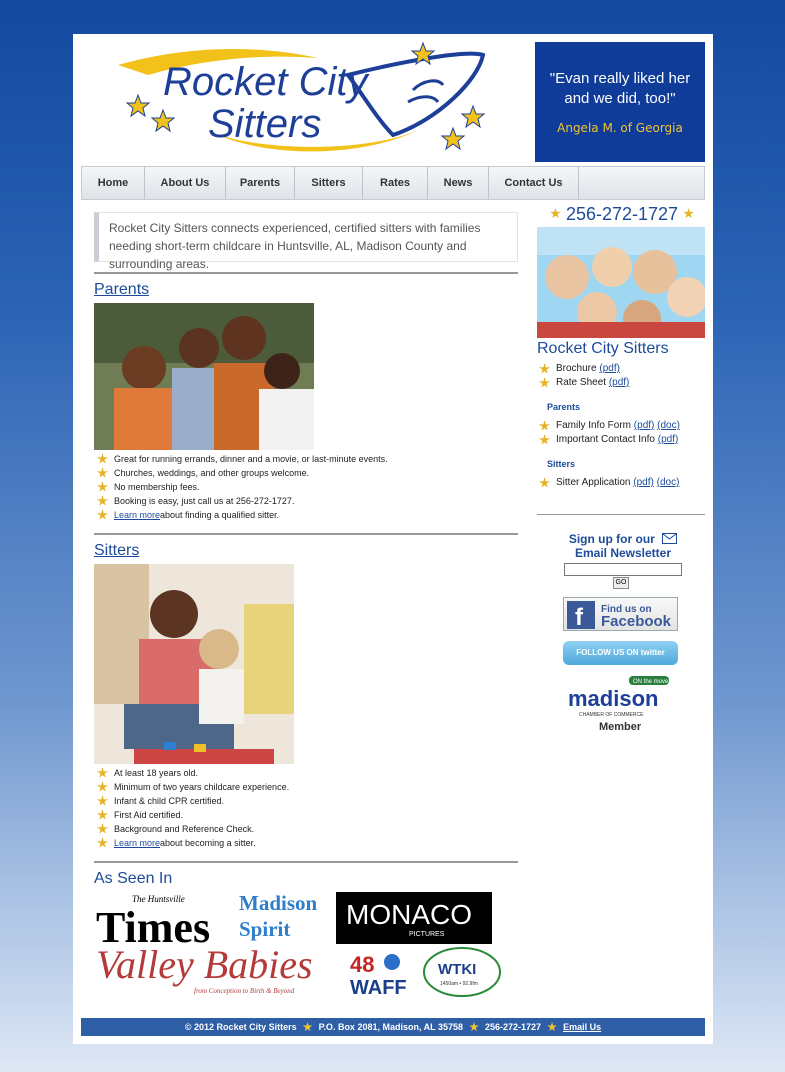 The image size is (785, 1072). I want to click on rocket-city-sitters-logo: Rocket City Sitters, so click(298, 100).